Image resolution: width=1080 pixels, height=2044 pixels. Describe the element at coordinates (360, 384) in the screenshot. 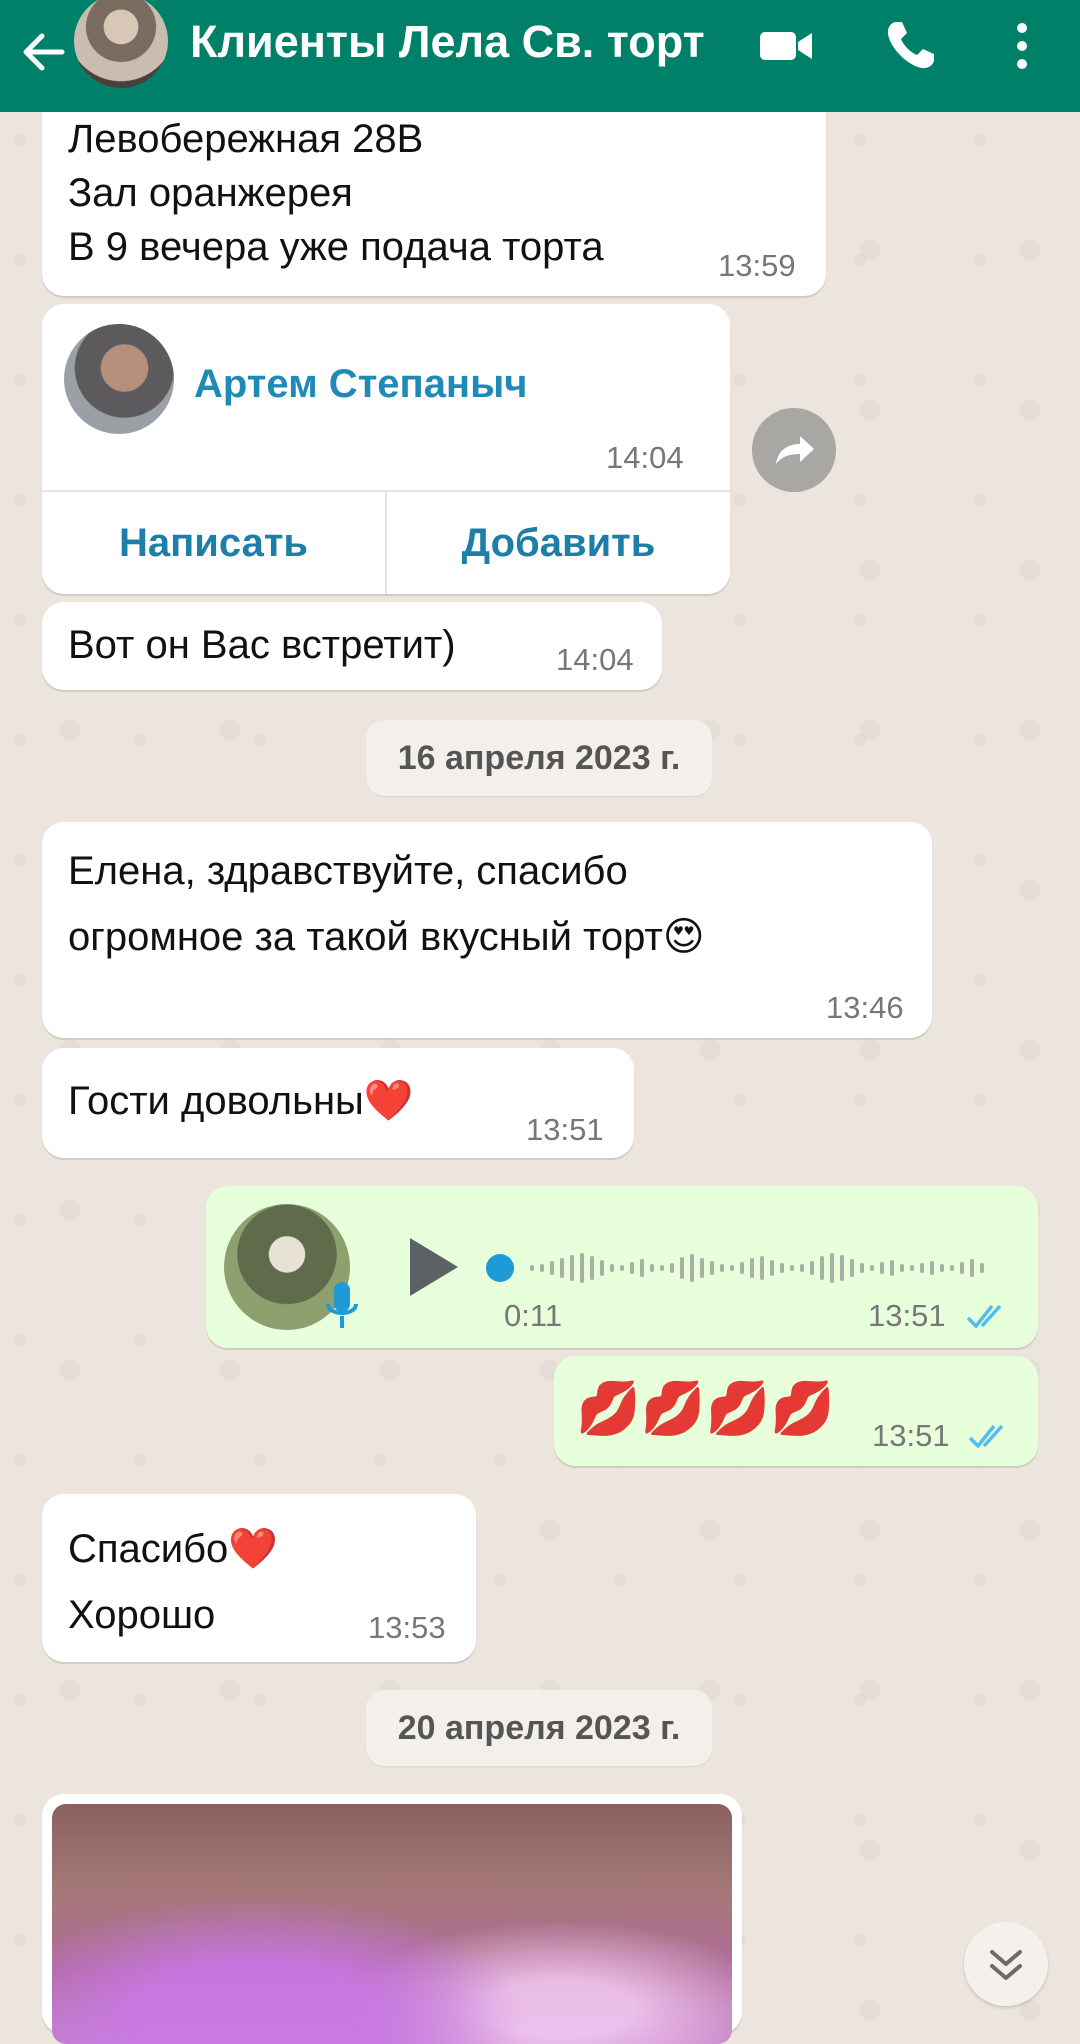

I see `contact-name: Артем Степаныч` at that location.